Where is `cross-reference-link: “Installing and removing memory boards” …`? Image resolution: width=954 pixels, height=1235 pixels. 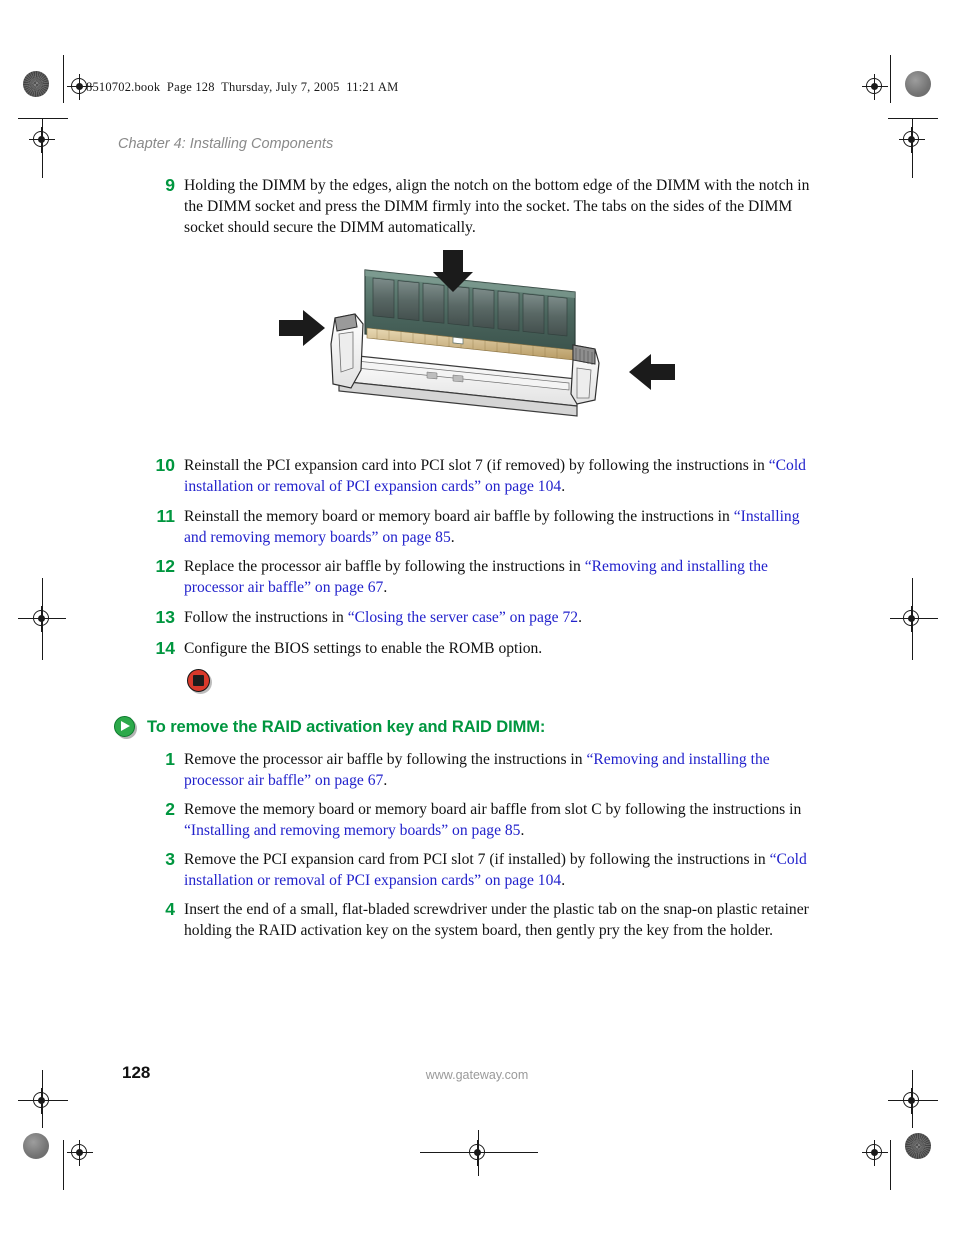 cross-reference-link: “Installing and removing memory boards” … is located at coordinates (352, 830).